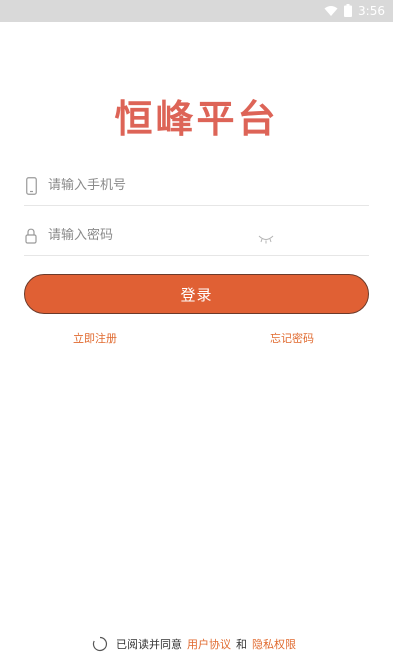 The height and width of the screenshot is (653, 393). What do you see at coordinates (31, 236) in the screenshot?
I see `lock-icon` at bounding box center [31, 236].